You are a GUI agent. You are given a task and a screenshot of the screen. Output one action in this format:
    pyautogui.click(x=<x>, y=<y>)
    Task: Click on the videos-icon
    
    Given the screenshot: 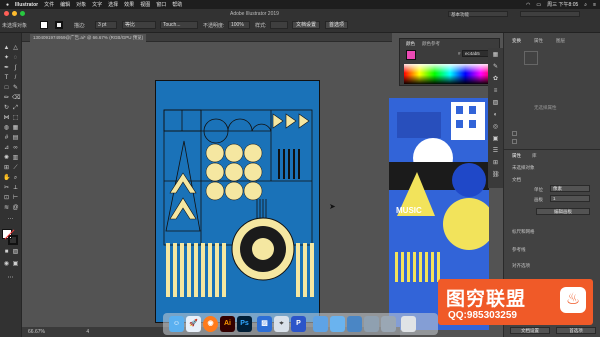 What is the action you would take?
    pyautogui.click(x=388, y=324)
    